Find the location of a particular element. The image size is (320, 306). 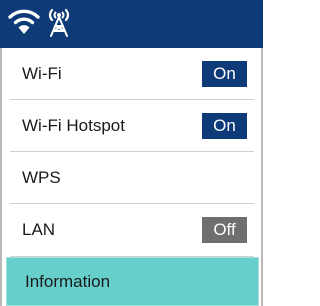

menu-item-lan: LAN Off is located at coordinates (132, 230).